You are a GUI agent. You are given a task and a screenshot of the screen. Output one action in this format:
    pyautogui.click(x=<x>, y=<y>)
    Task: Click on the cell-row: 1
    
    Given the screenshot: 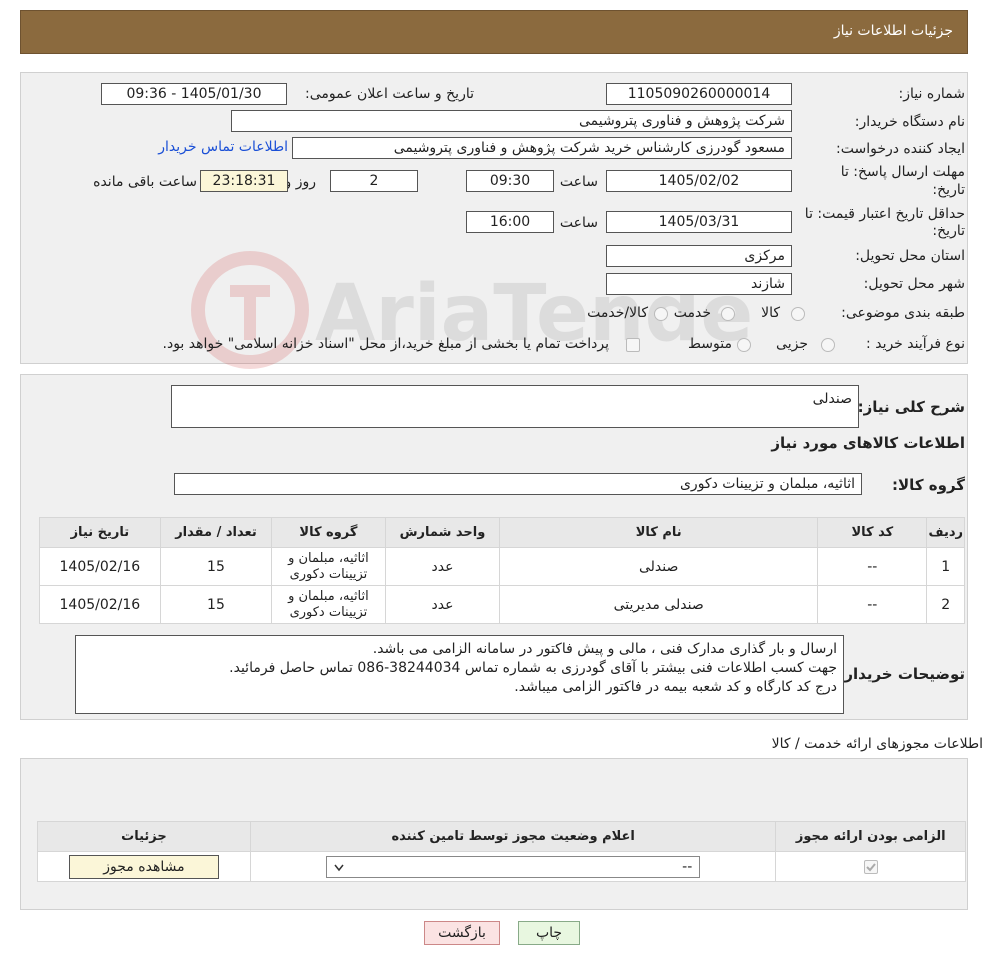 What is the action you would take?
    pyautogui.click(x=945, y=566)
    